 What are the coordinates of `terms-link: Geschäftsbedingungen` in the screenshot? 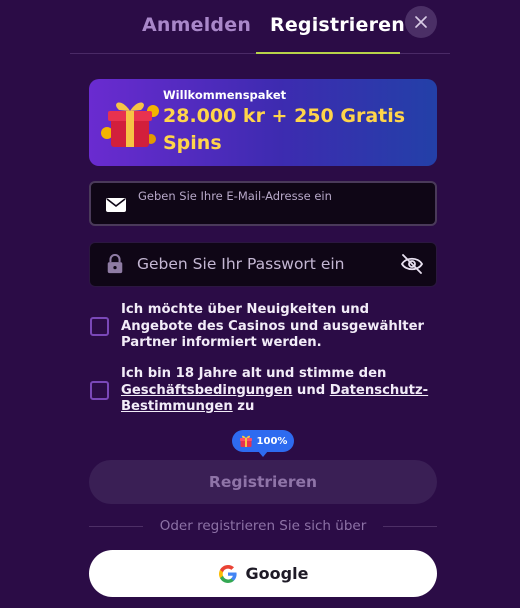 It's located at (206, 390).